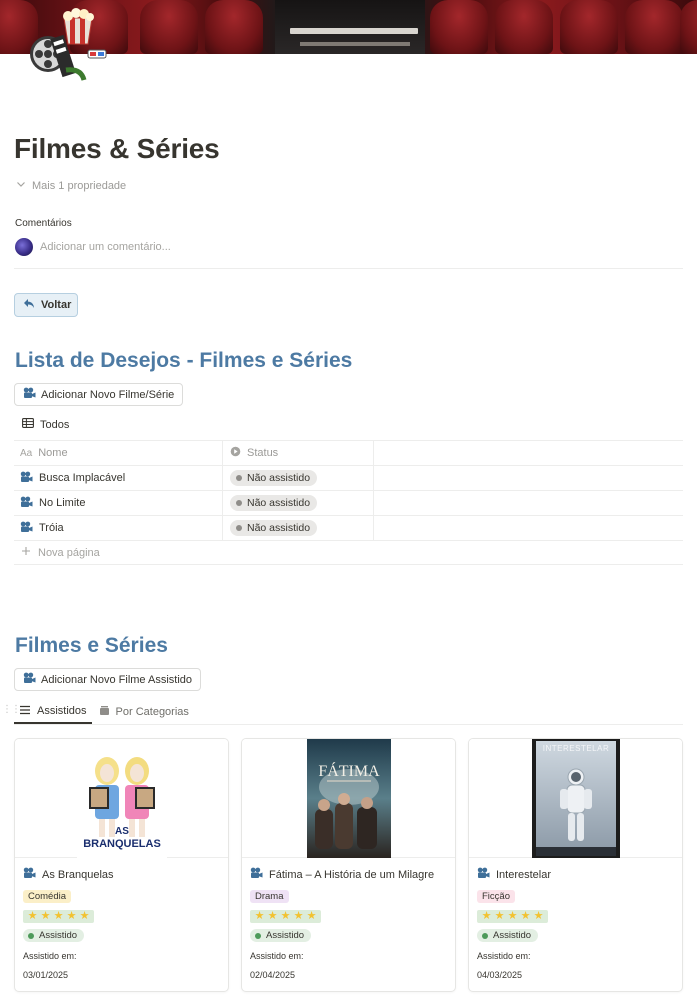 This screenshot has height=997, width=697. What do you see at coordinates (273, 975) in the screenshot?
I see `watched-on-date: 02/04/2025` at bounding box center [273, 975].